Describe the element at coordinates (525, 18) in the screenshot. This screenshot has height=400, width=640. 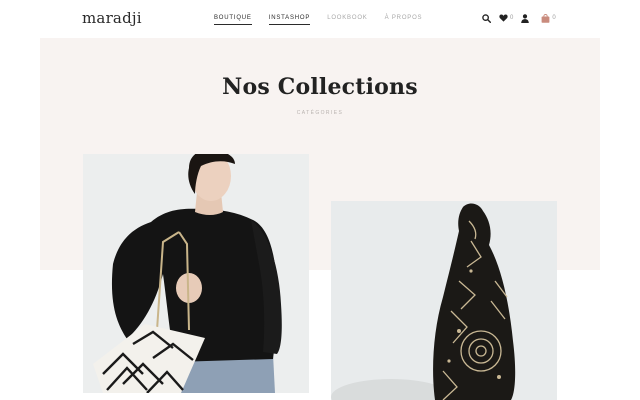
I see `user-icon` at that location.